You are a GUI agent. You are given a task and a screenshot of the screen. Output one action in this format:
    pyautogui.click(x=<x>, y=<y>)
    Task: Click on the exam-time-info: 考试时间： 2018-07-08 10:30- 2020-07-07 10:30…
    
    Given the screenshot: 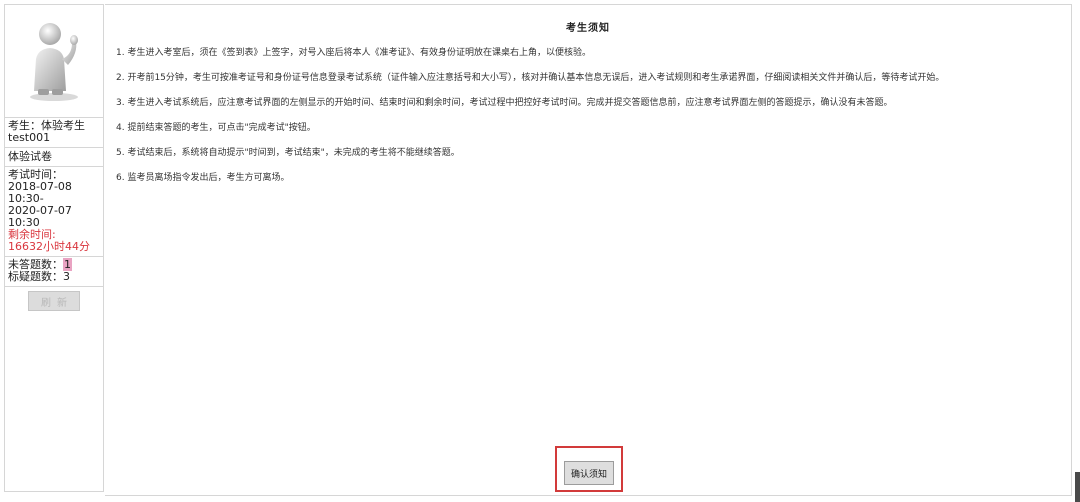 What is the action you would take?
    pyautogui.click(x=54, y=212)
    